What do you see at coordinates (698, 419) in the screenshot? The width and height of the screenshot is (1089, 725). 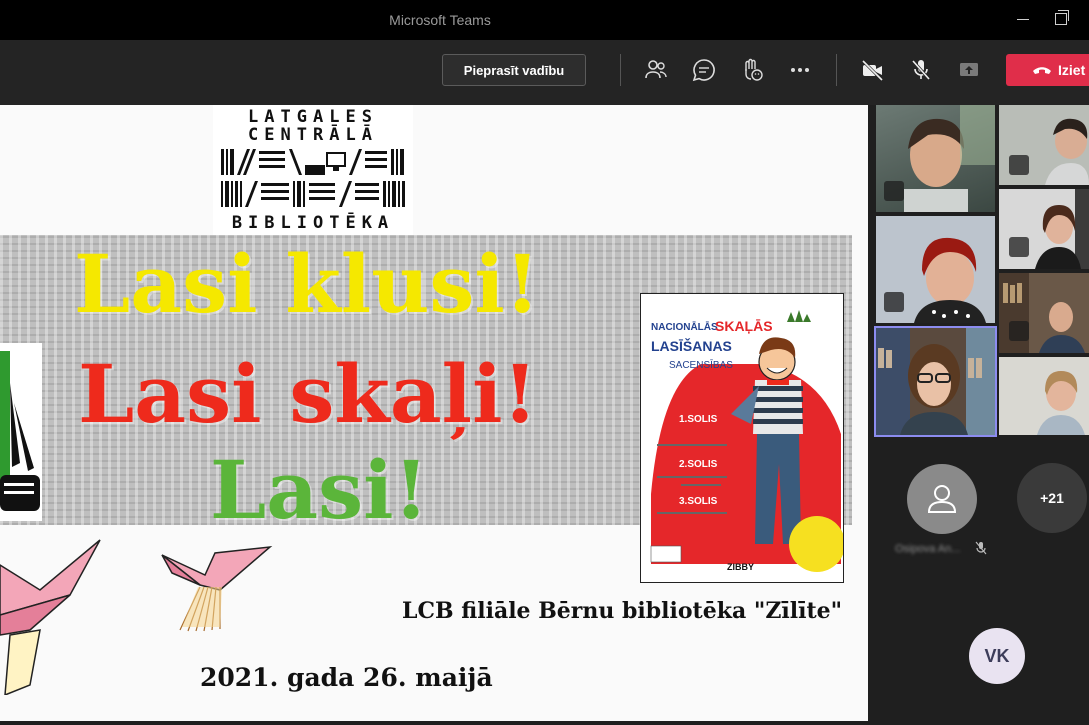 I see `poster-stage-1: 1.SOLIS` at bounding box center [698, 419].